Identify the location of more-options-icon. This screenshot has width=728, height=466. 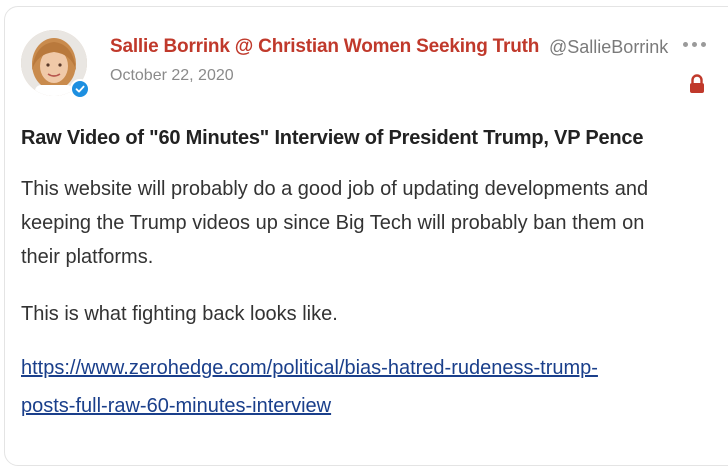
(696, 44).